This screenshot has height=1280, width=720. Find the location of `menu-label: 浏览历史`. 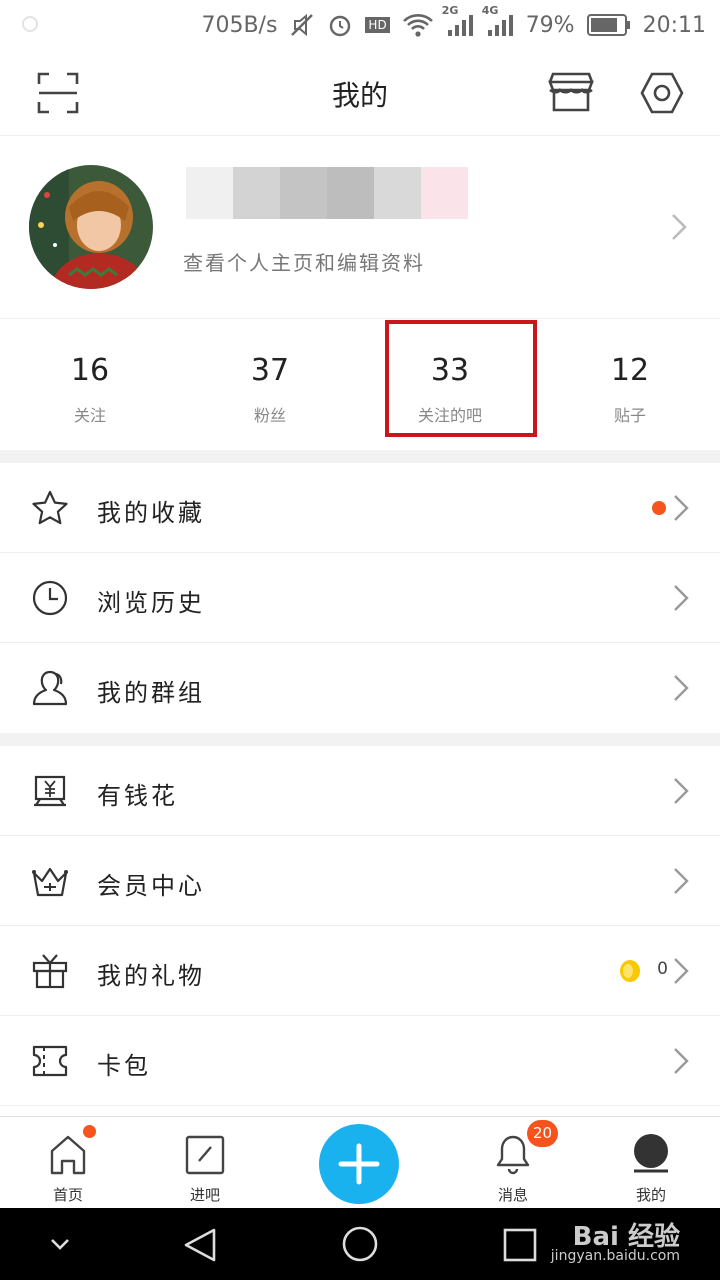

menu-label: 浏览历史 is located at coordinates (151, 603).